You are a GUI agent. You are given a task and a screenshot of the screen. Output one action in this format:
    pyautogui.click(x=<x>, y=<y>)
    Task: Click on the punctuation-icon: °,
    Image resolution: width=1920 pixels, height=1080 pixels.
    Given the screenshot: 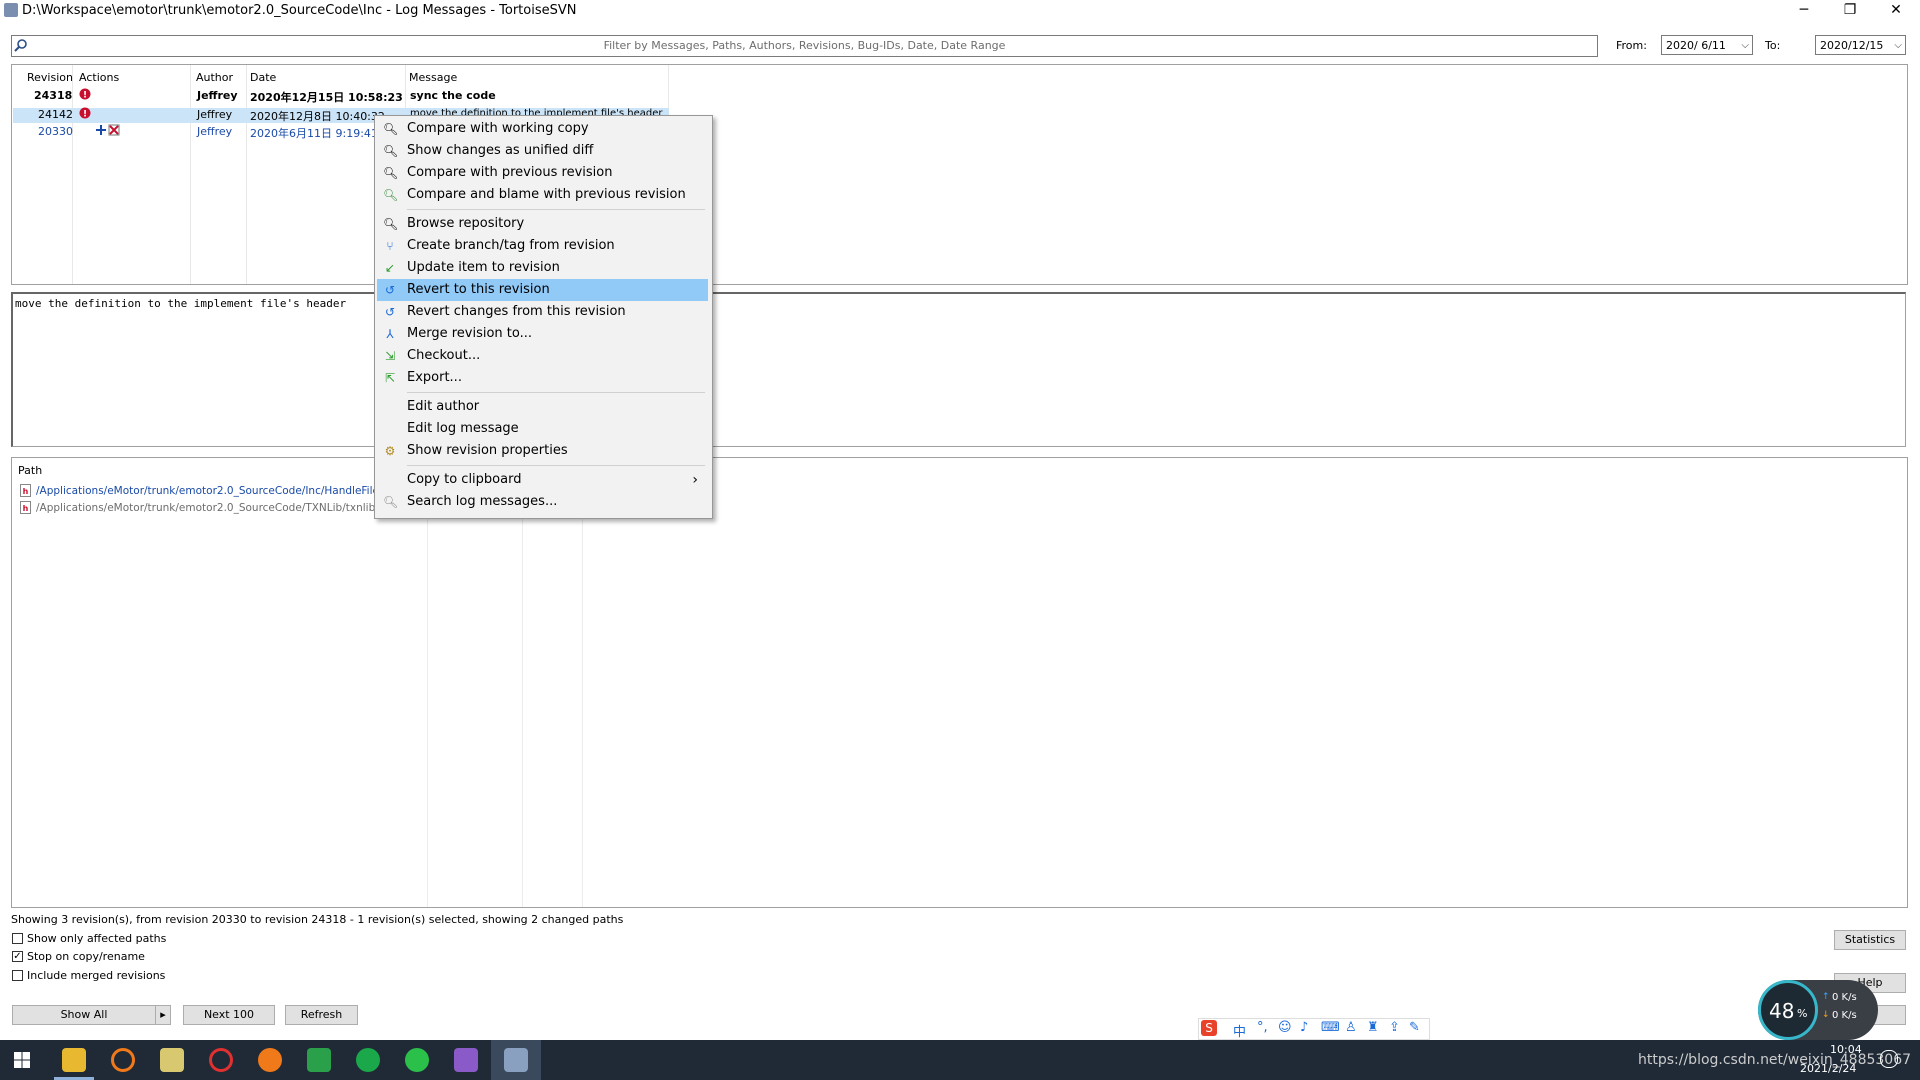 What is the action you would take?
    pyautogui.click(x=1262, y=1027)
    